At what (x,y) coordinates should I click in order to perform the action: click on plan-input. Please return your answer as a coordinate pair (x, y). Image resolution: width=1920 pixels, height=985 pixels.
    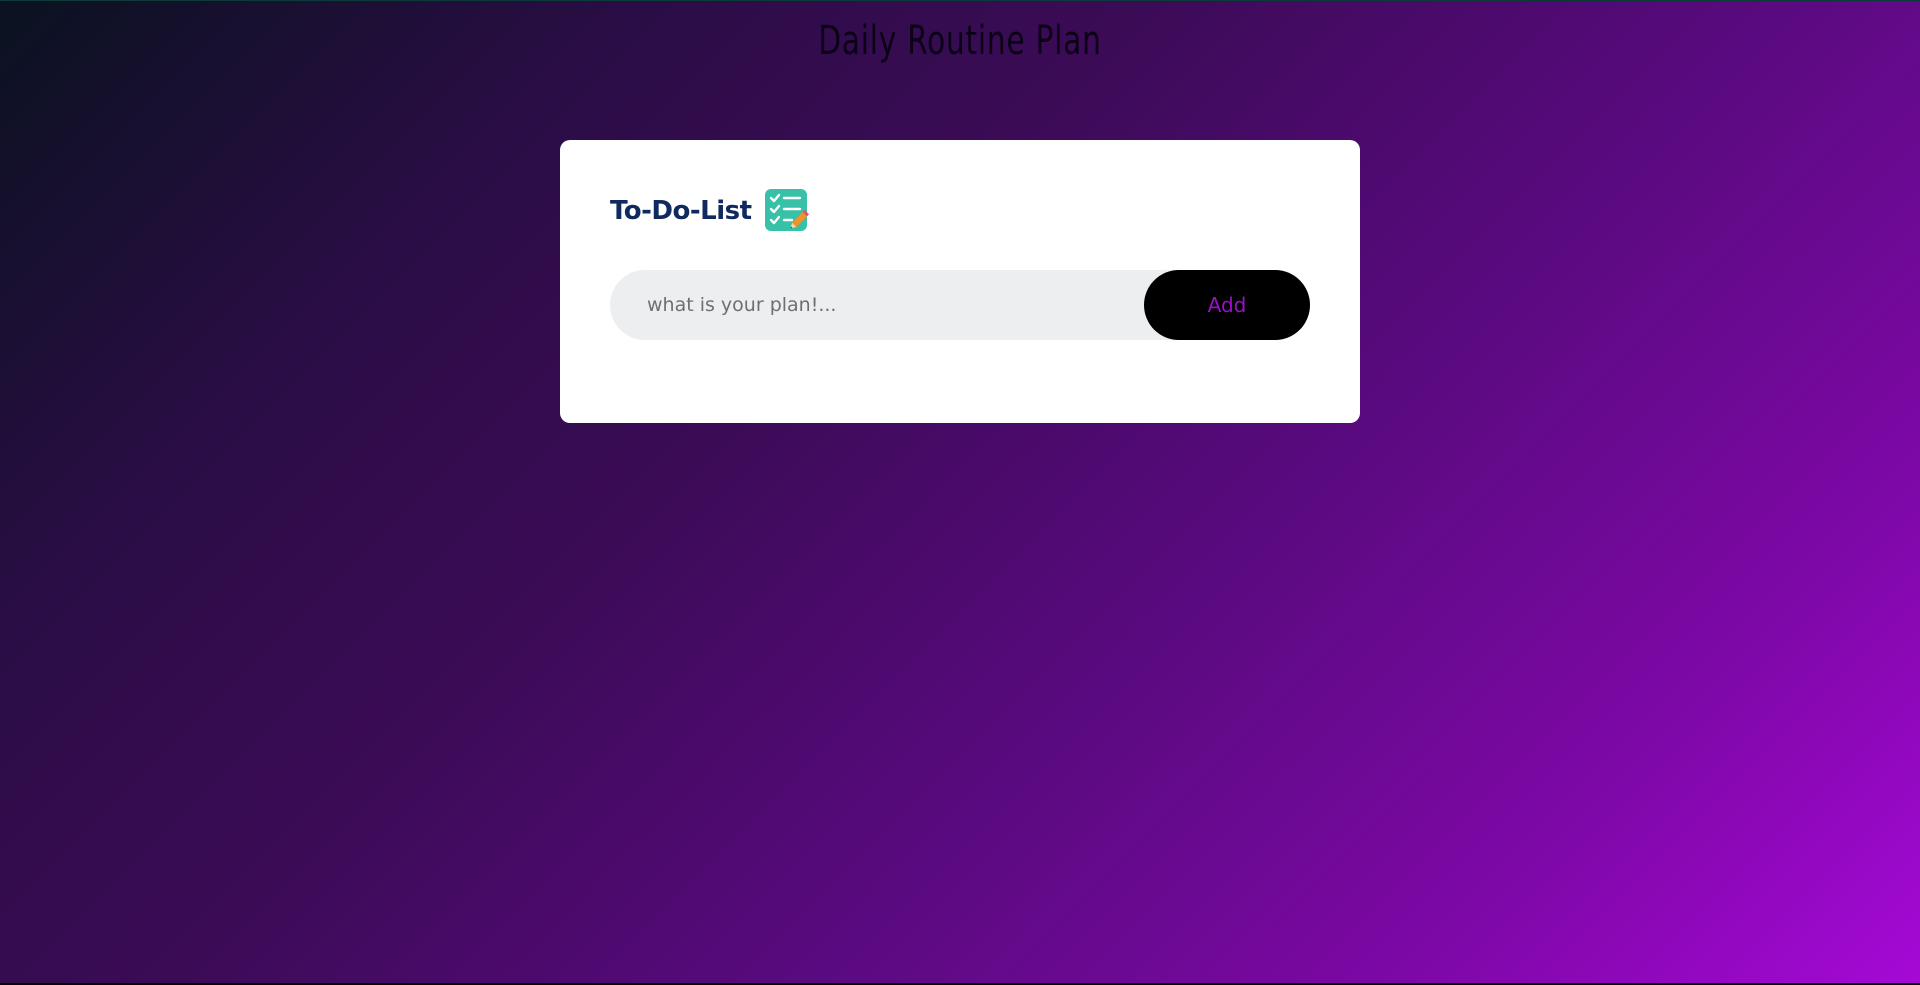
    Looking at the image, I should click on (875, 305).